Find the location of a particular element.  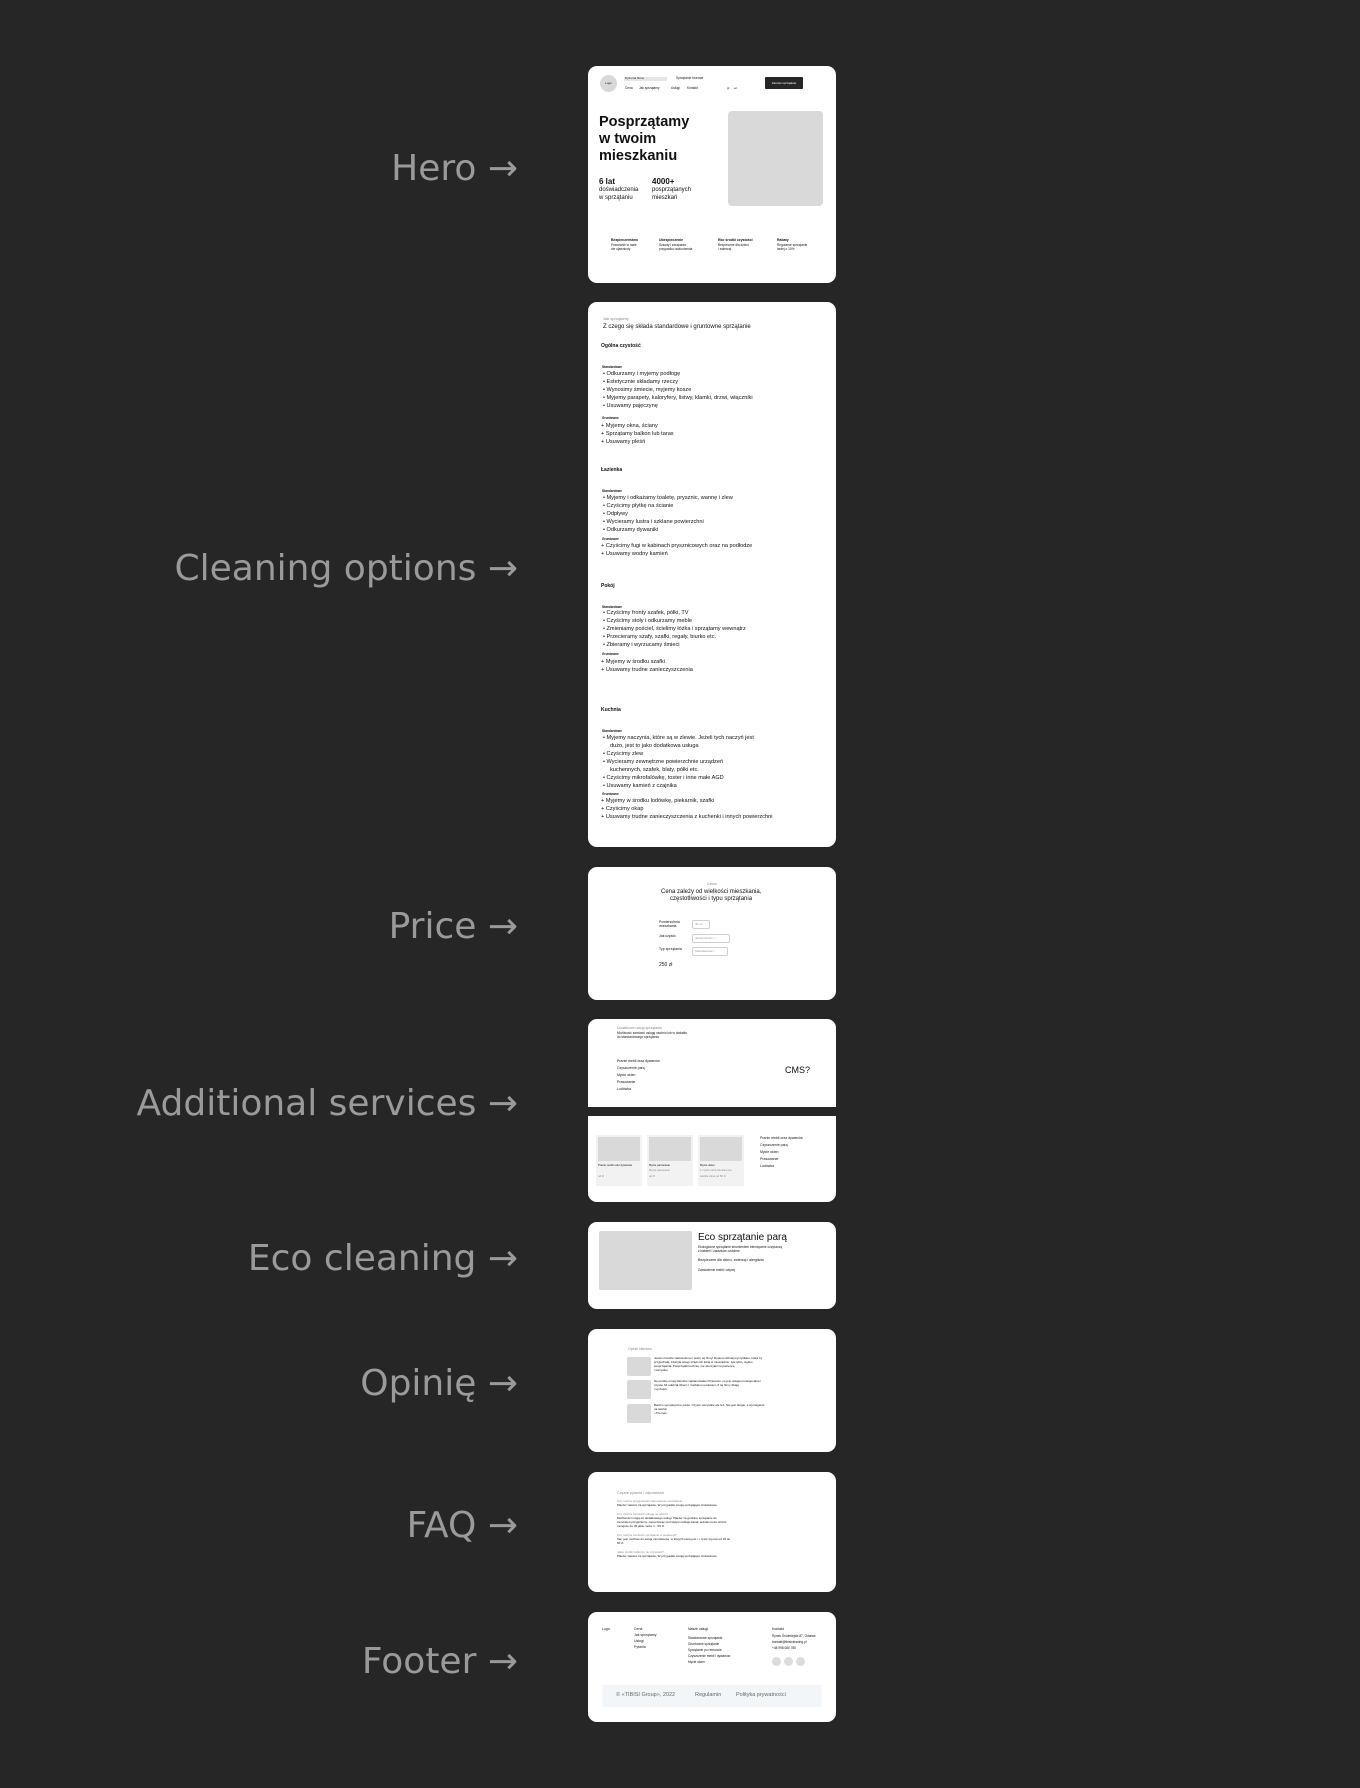

freq-label: Jak często is located at coordinates (667, 936).